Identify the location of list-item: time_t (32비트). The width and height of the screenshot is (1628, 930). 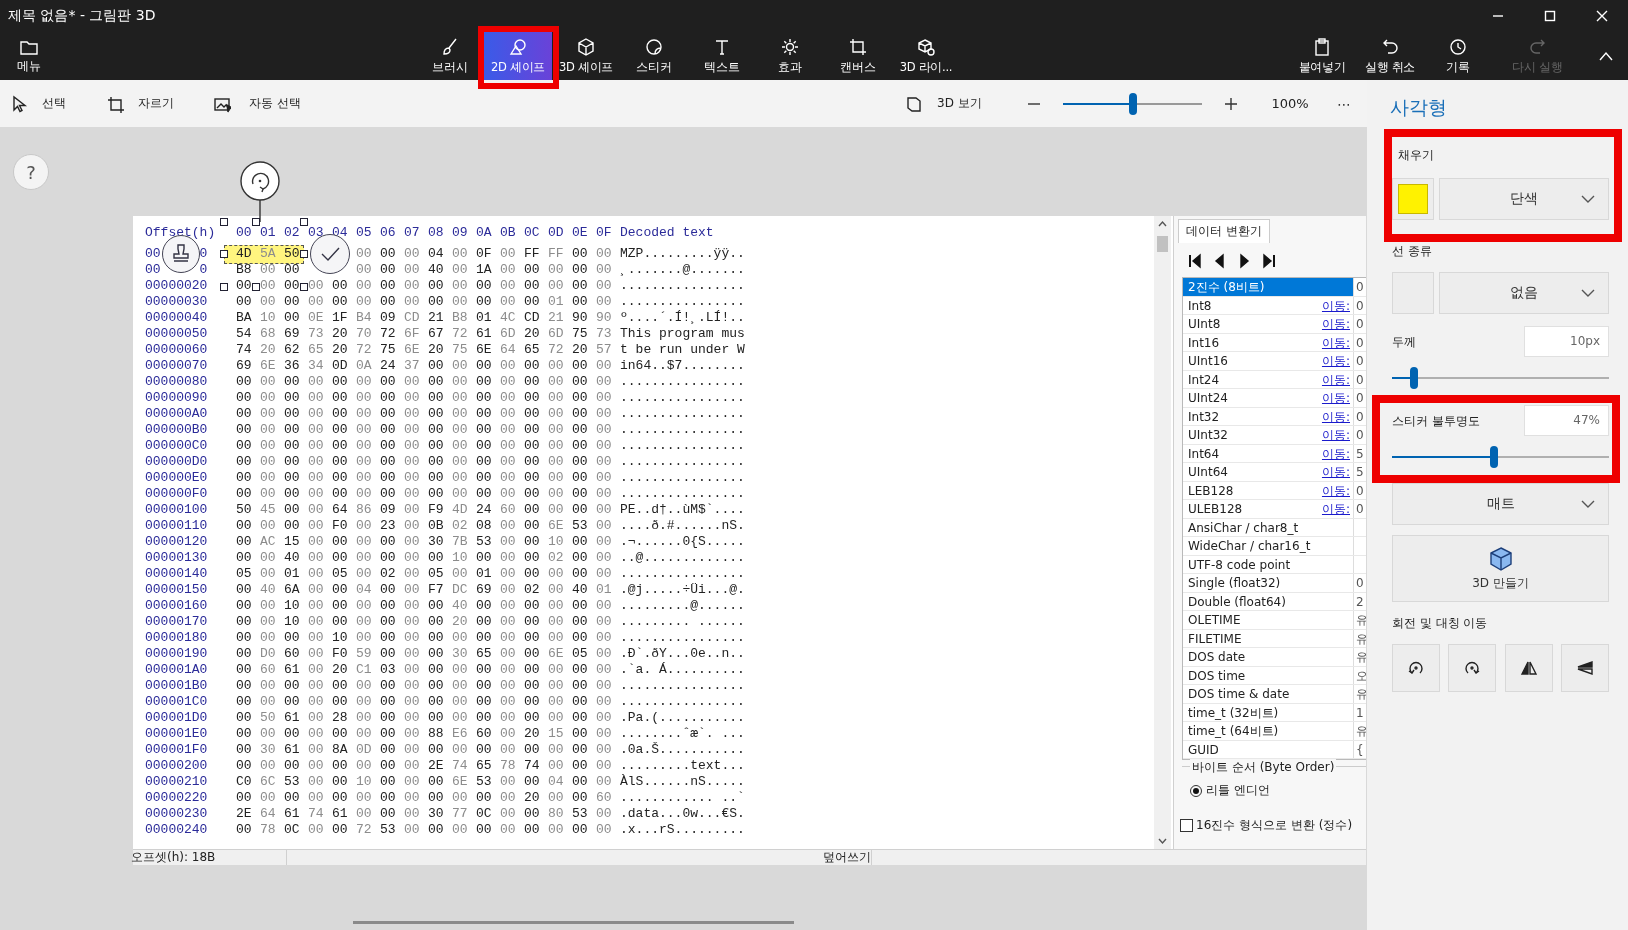
(1268, 712).